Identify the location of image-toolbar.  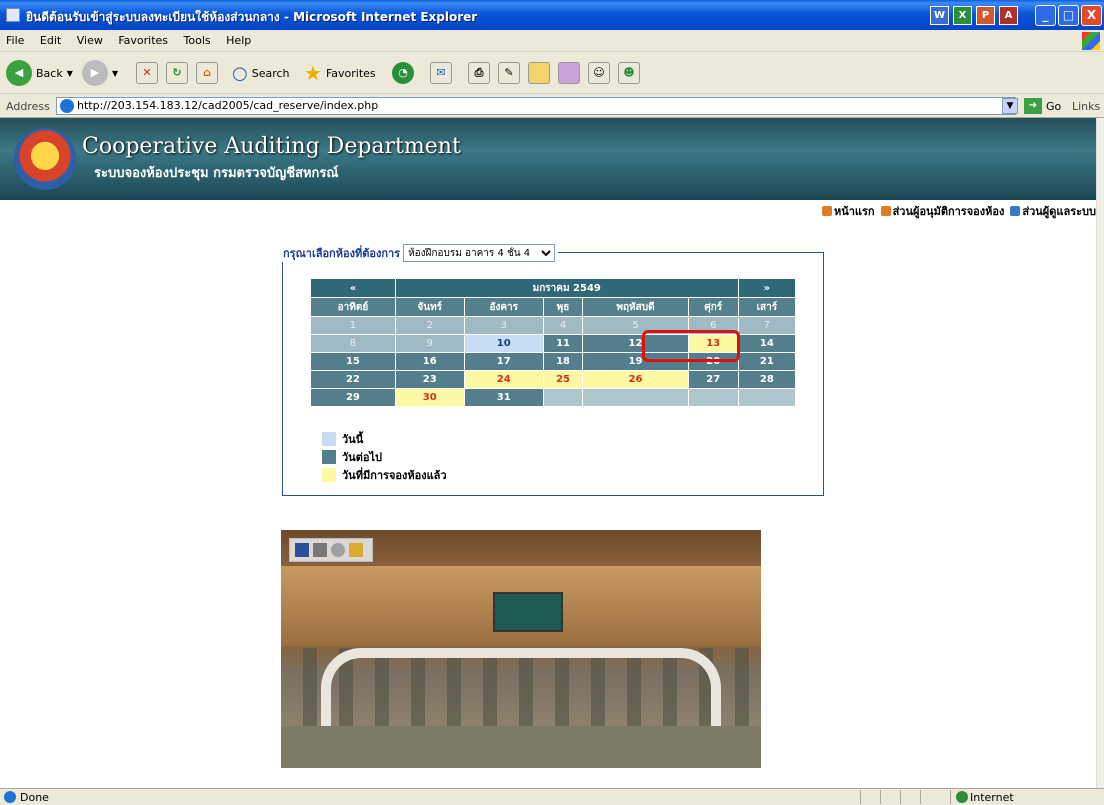
(331, 550).